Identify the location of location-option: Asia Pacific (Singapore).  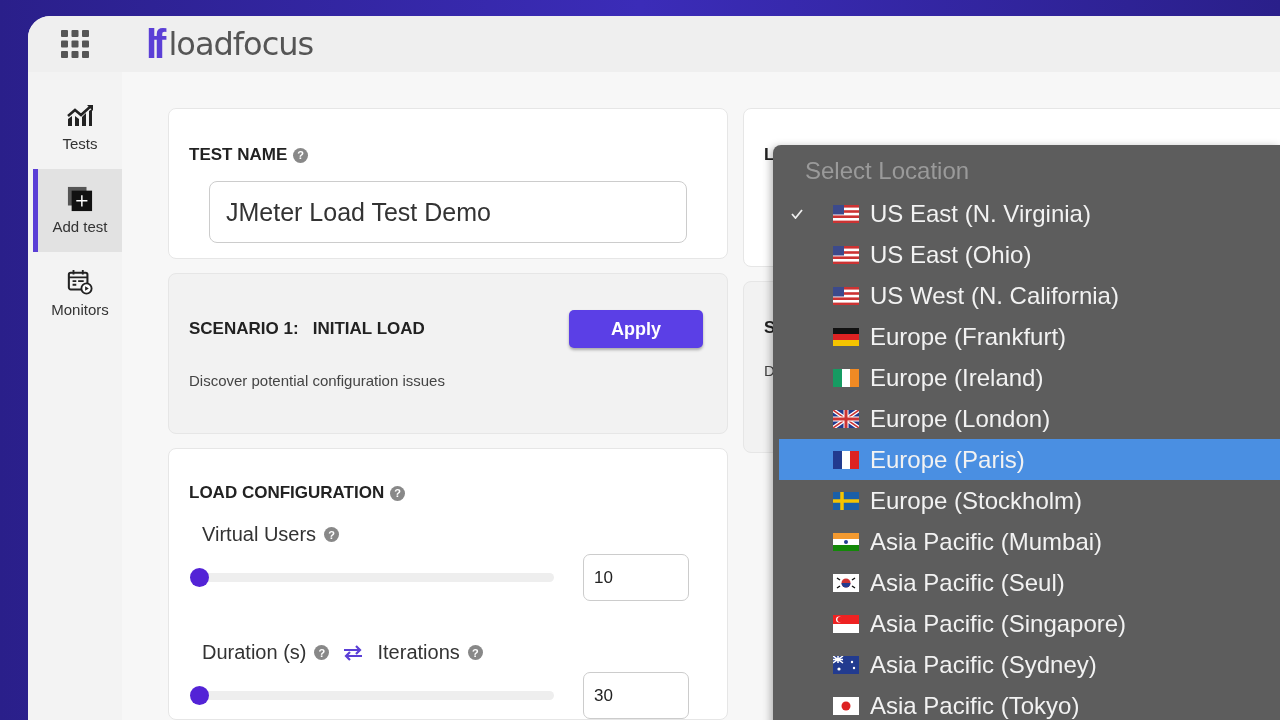
(1029, 623).